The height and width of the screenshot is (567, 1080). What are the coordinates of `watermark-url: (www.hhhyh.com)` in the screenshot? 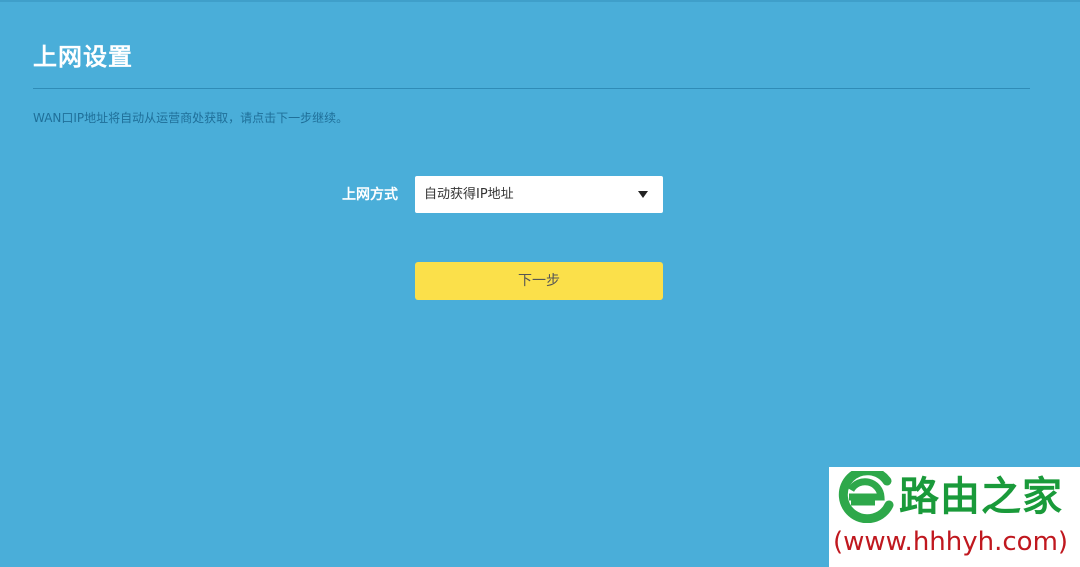 It's located at (951, 542).